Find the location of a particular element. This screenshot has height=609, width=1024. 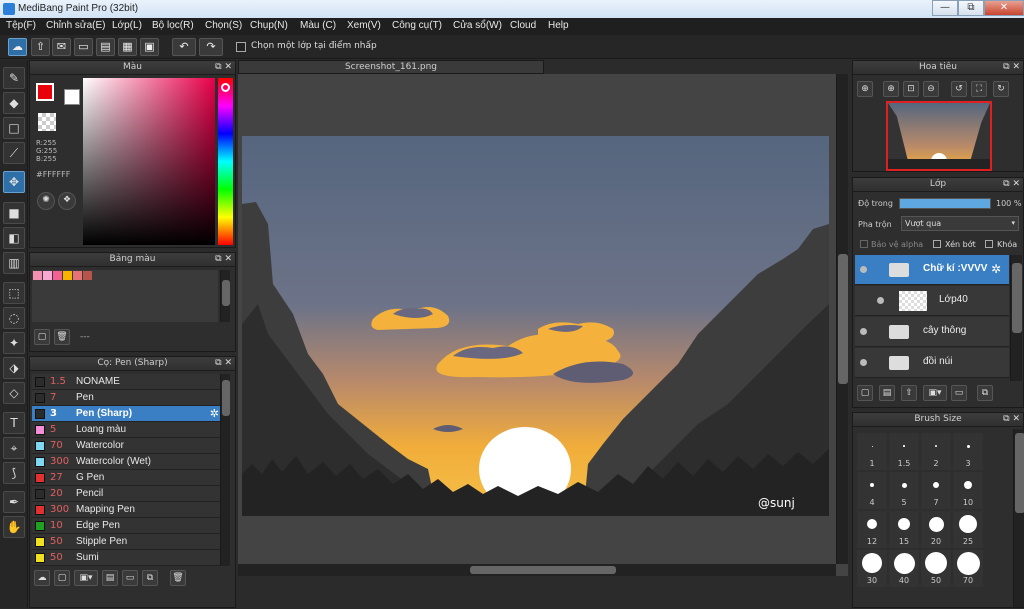

brush-size-cell: 50 is located at coordinates (936, 568).